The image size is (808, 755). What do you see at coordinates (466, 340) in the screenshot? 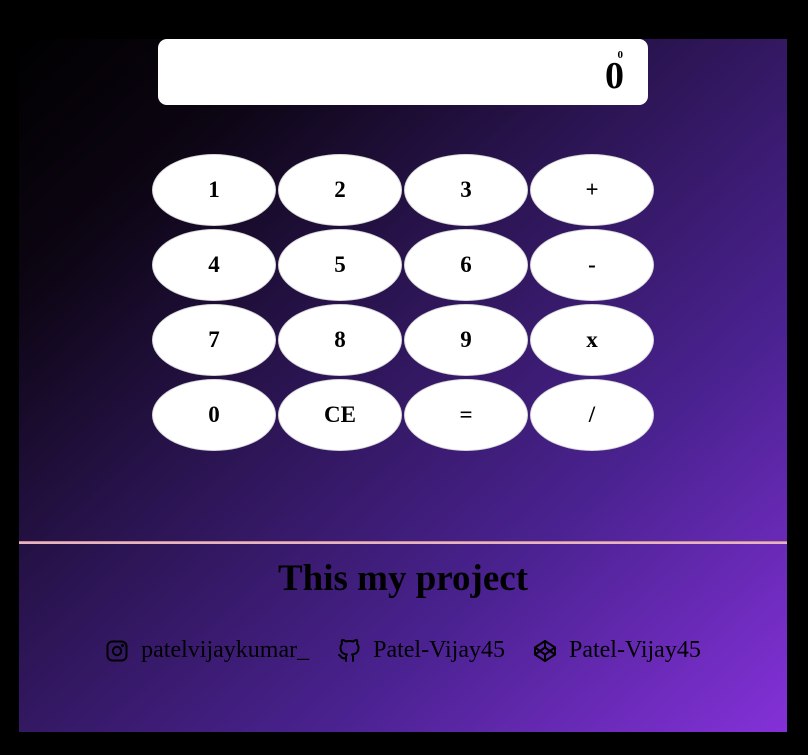
I see `key-9: 9` at bounding box center [466, 340].